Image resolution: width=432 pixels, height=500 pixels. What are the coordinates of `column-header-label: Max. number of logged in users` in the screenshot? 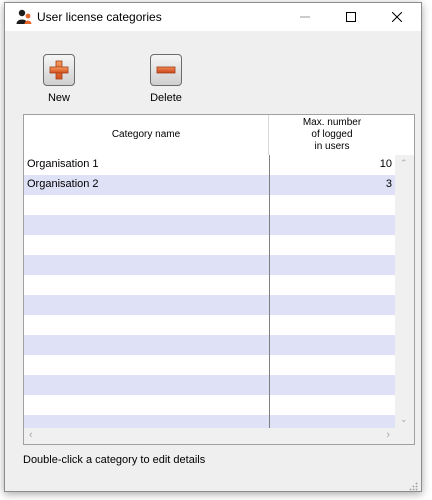 It's located at (332, 135).